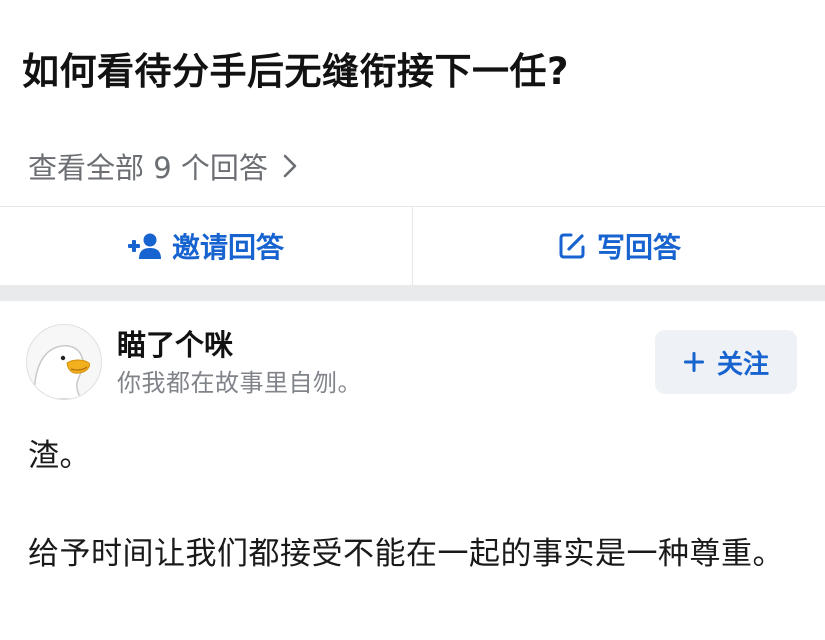 The image size is (825, 640). I want to click on edit-icon, so click(572, 246).